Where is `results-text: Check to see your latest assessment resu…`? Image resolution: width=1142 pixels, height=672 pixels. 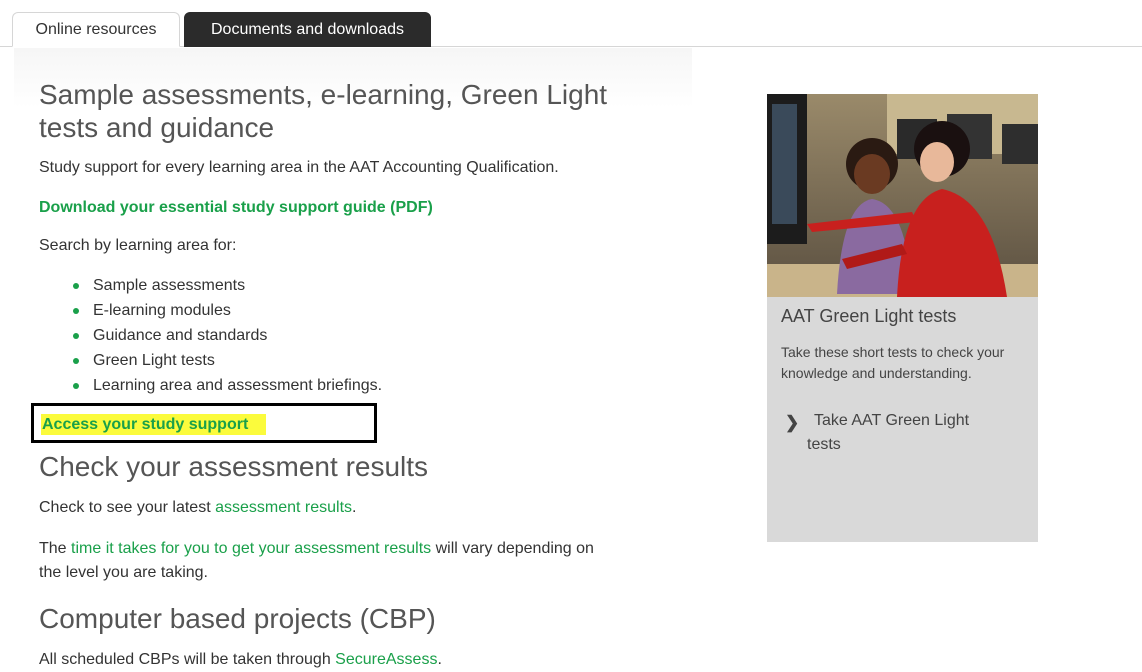
results-text: Check to see your latest assessment resu… is located at coordinates (197, 508).